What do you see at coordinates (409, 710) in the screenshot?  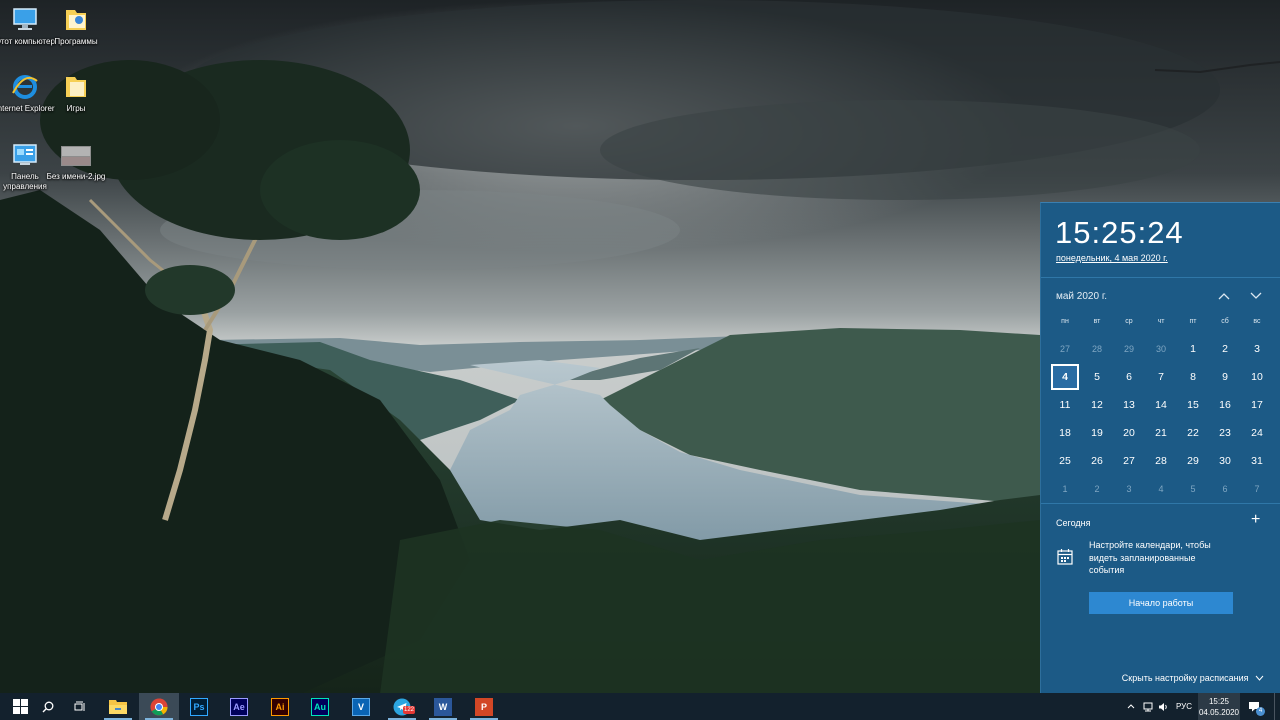 I see `telegram-badge: 122` at bounding box center [409, 710].